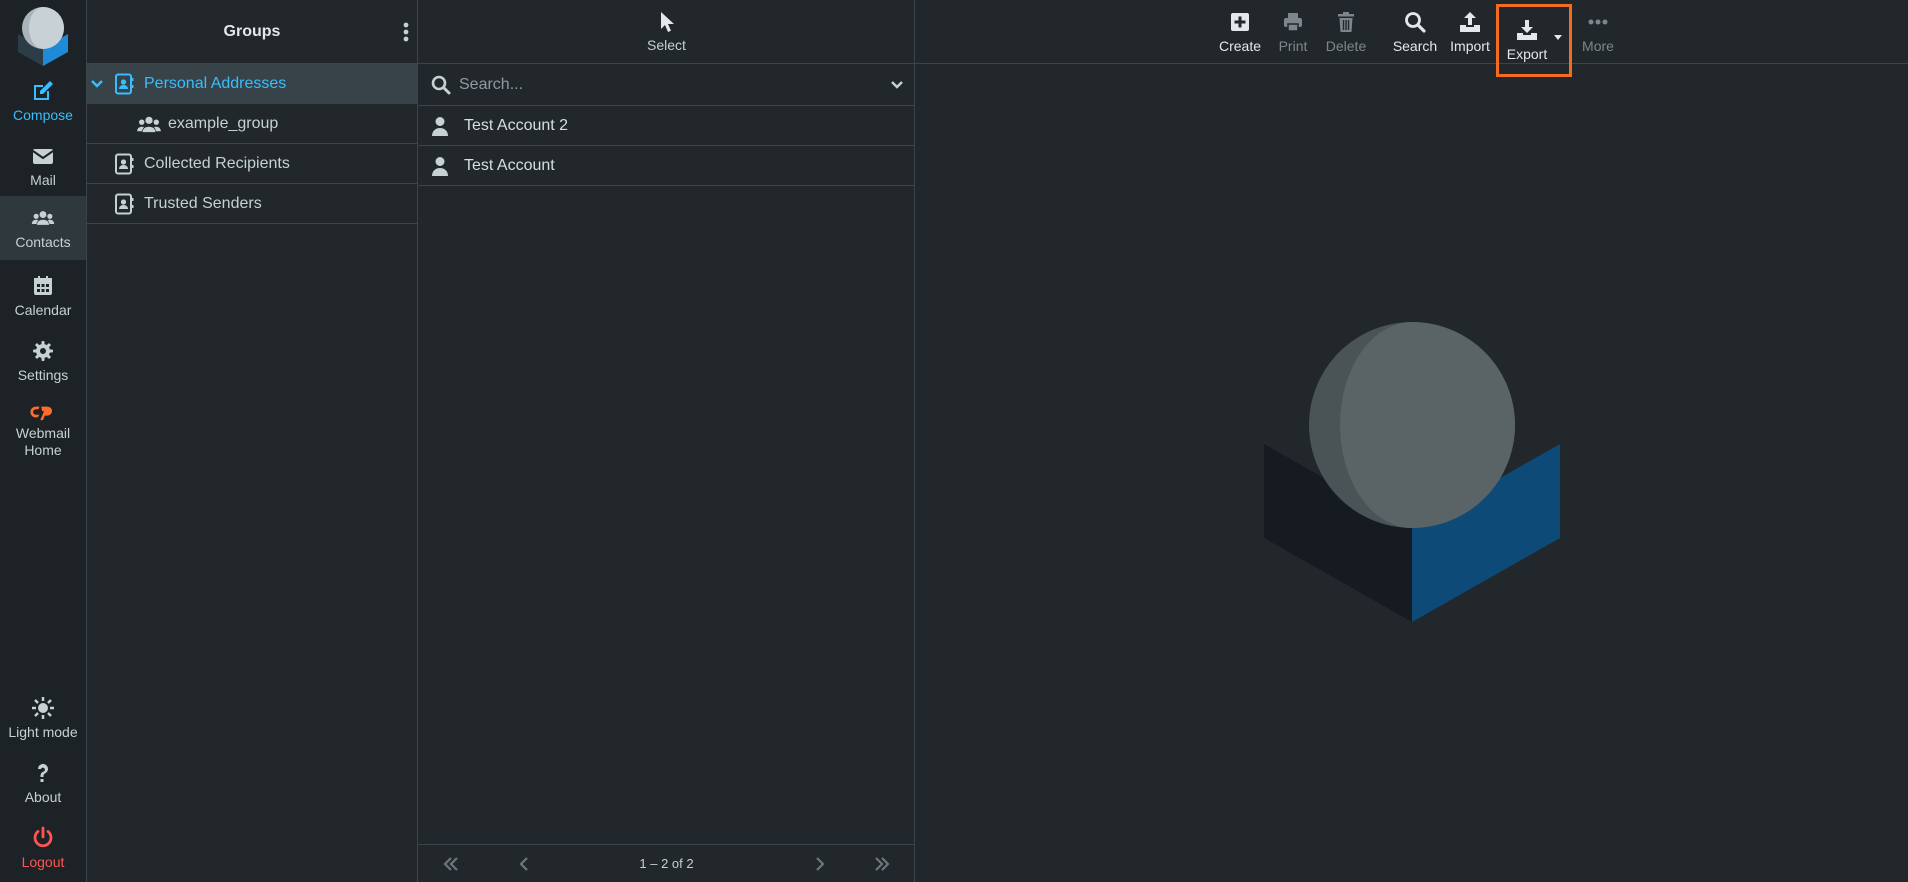  I want to click on more-label: More, so click(1598, 45).